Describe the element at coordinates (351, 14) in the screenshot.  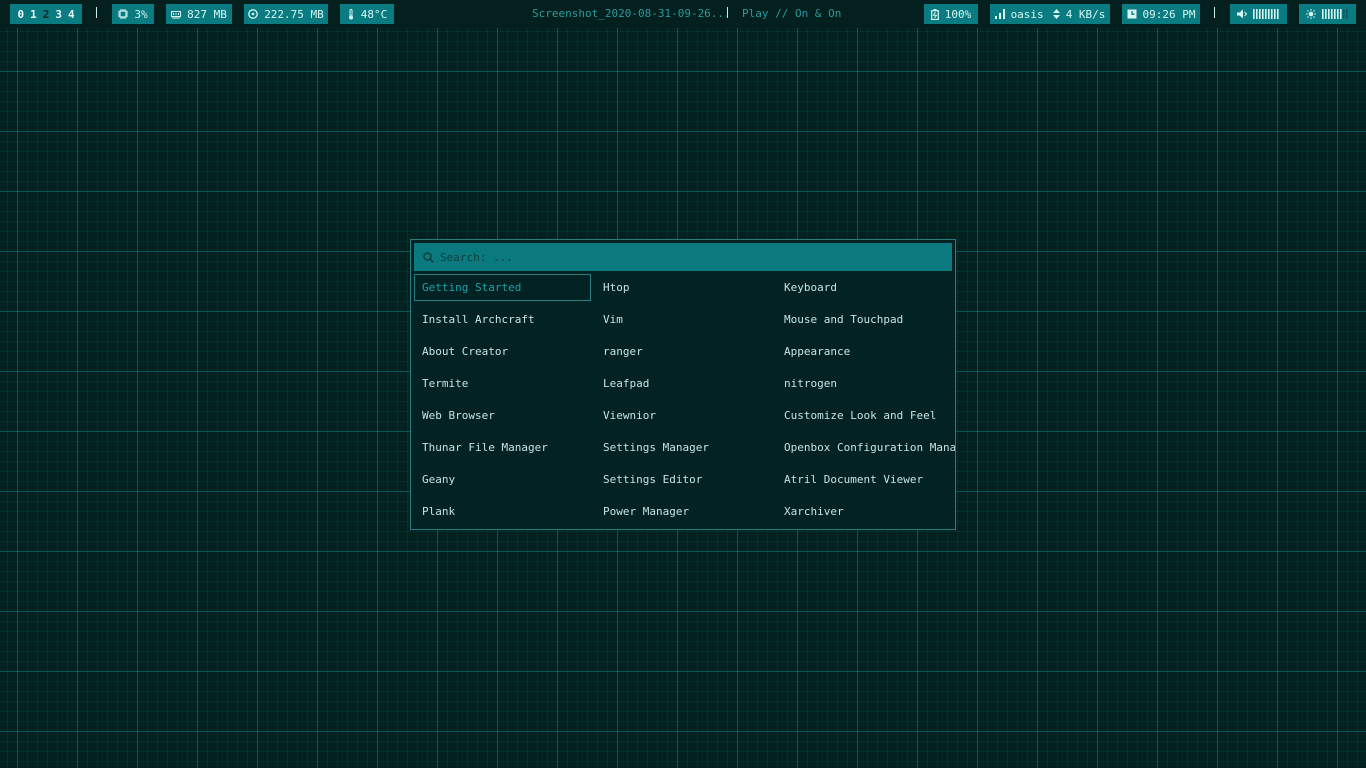
I see `thermometer-icon` at that location.